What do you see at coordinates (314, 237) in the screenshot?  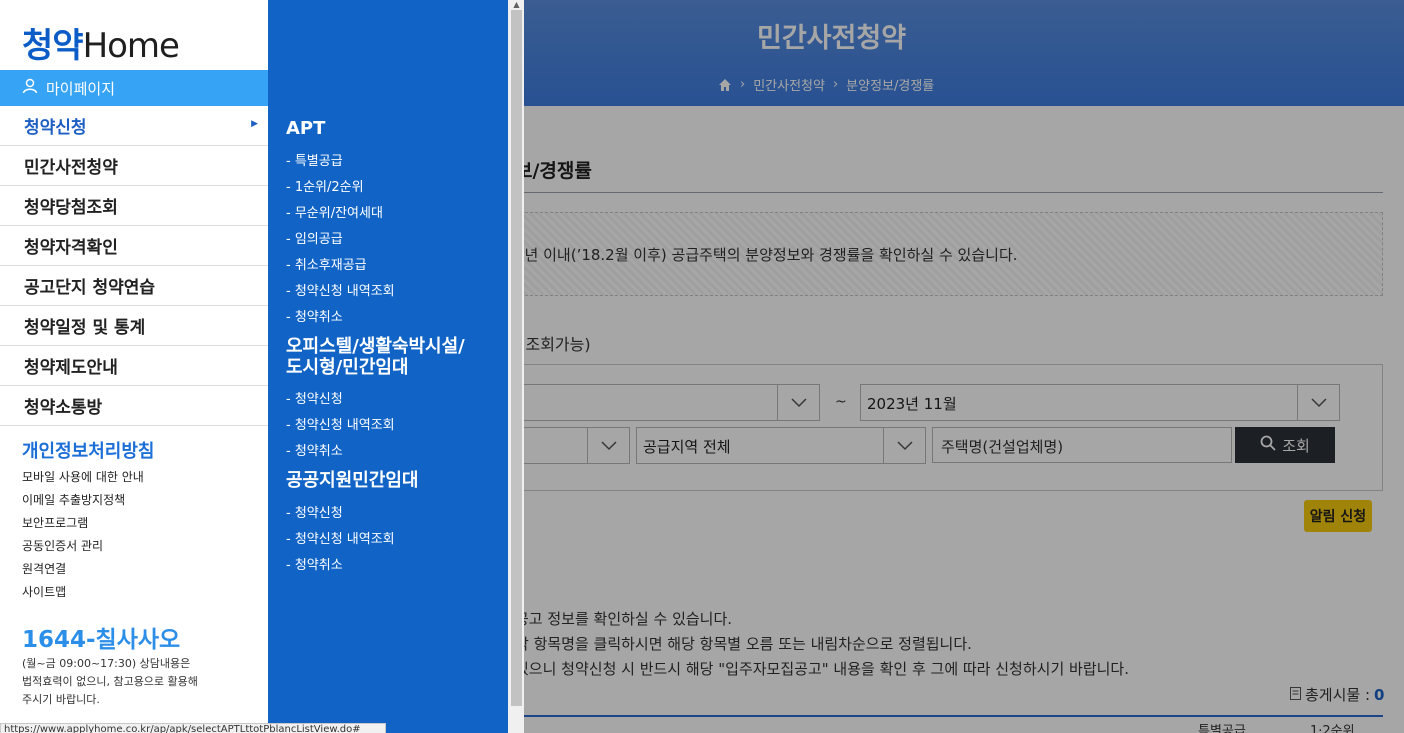 I see `submenu-item: - 임의공급` at bounding box center [314, 237].